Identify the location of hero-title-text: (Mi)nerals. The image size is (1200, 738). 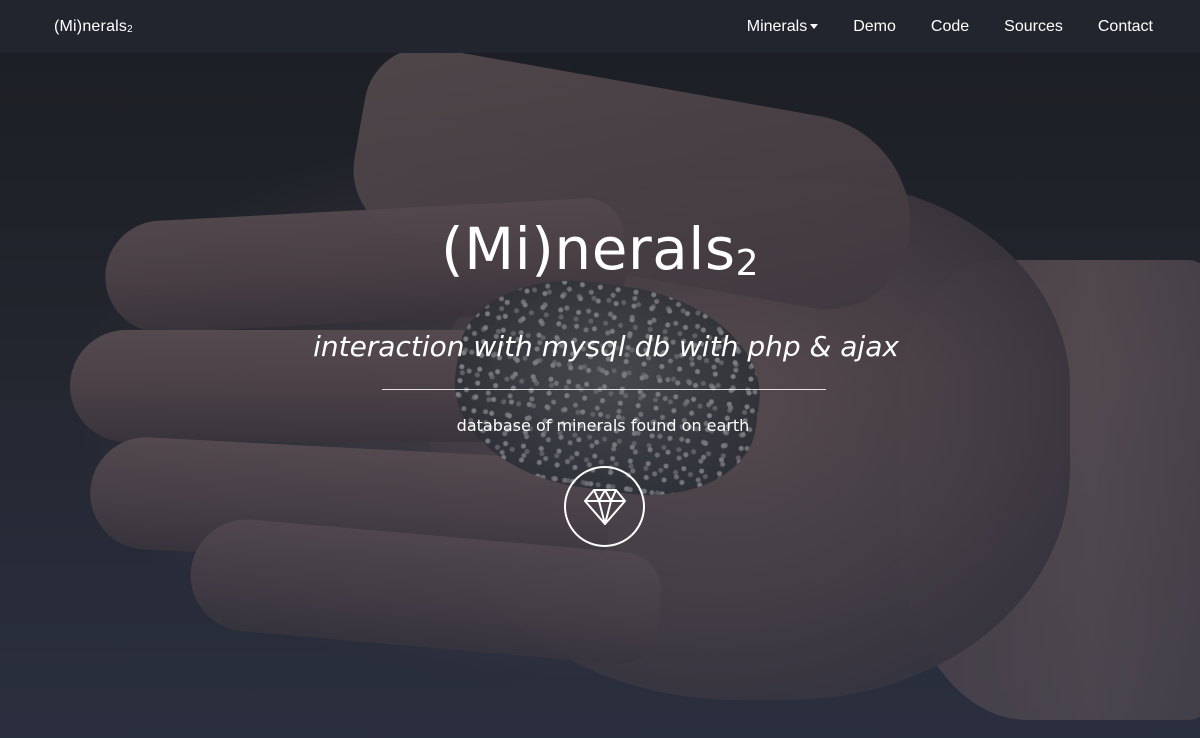
(588, 249).